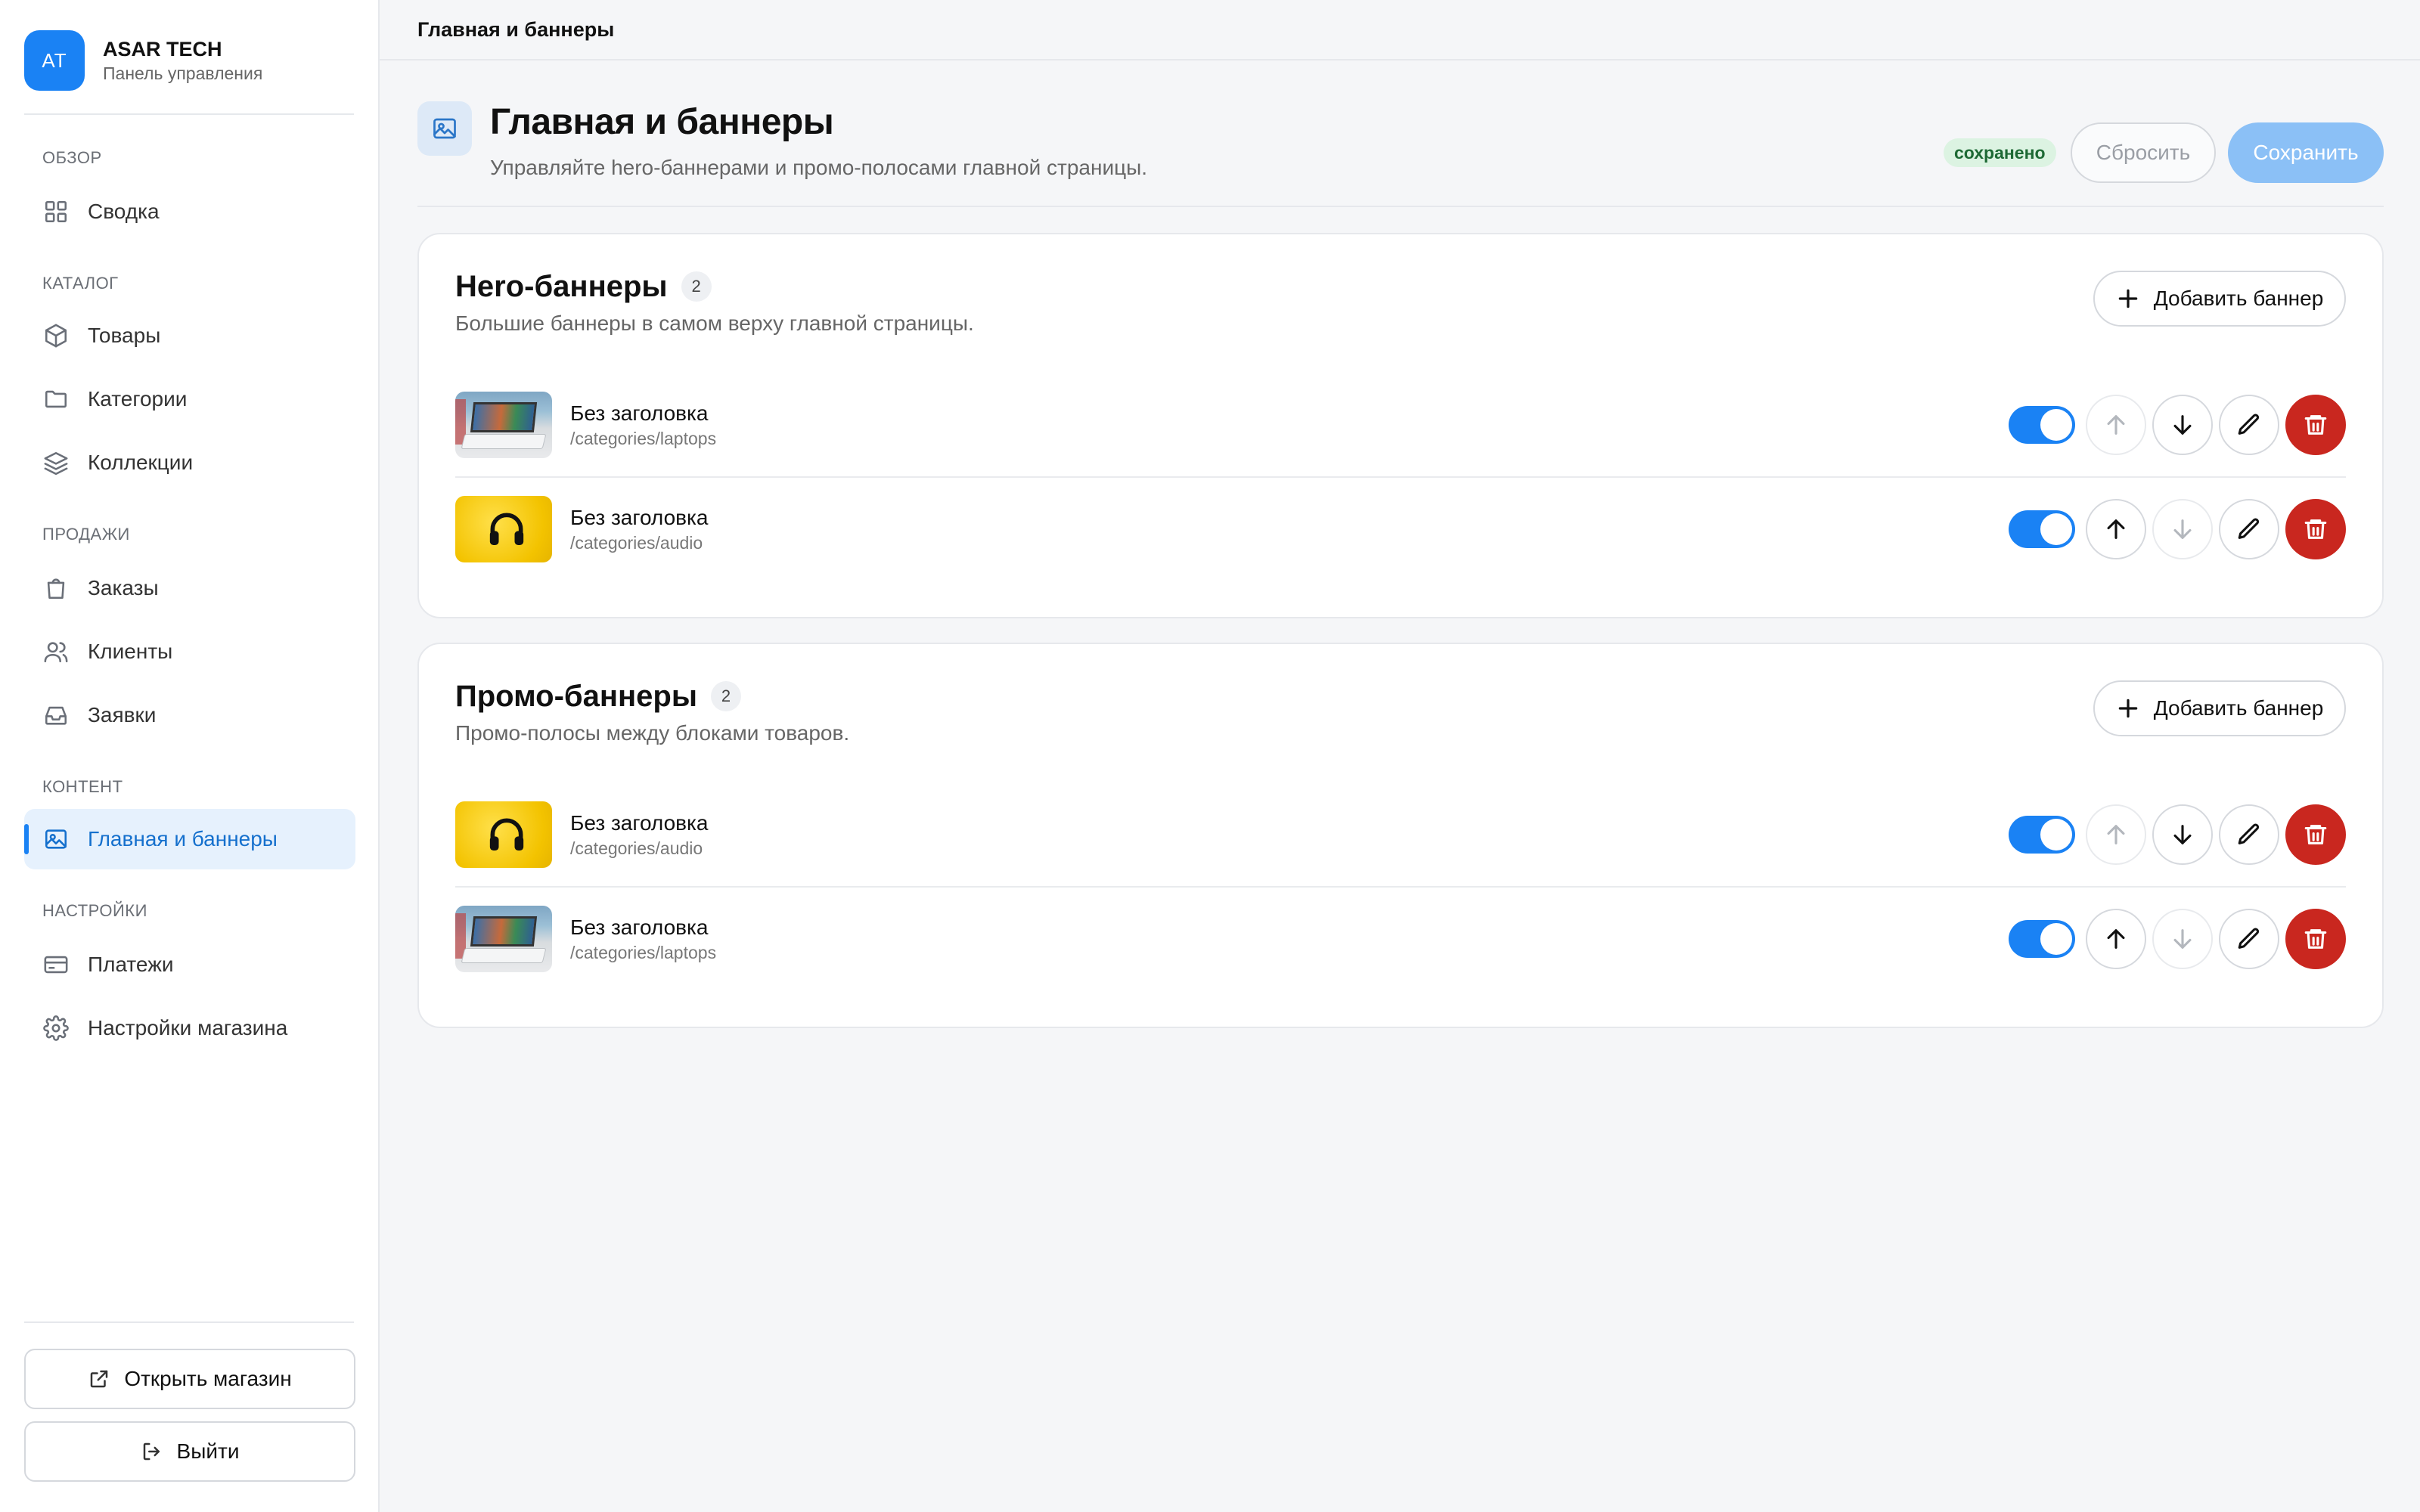 This screenshot has width=2420, height=1512. What do you see at coordinates (56, 964) in the screenshot?
I see `credit-card-icon` at bounding box center [56, 964].